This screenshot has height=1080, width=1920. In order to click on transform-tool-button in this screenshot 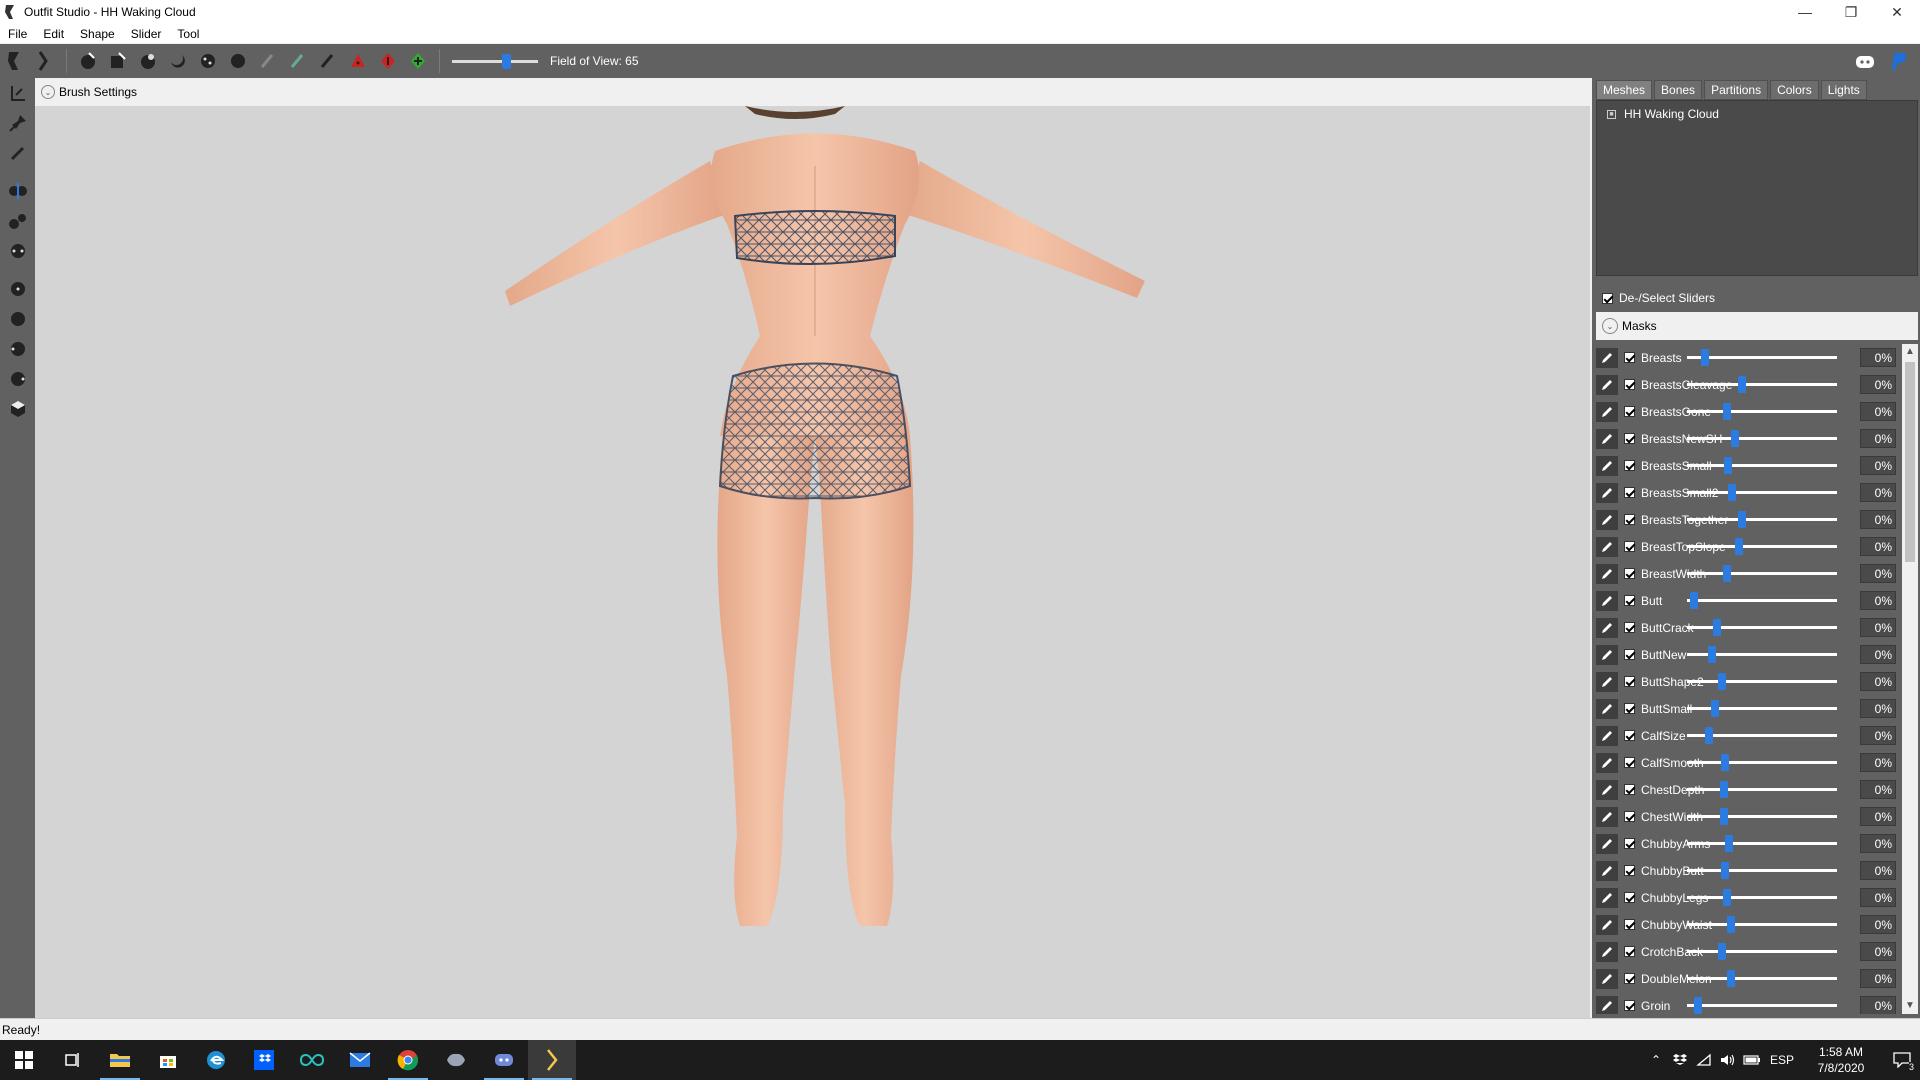, I will do `click(17, 123)`.